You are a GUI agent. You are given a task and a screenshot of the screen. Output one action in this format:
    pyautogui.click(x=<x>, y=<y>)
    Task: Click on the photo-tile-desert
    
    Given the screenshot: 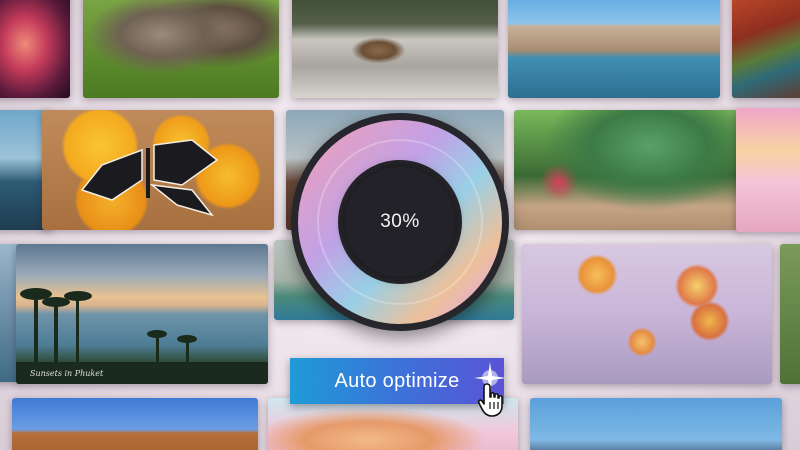 What is the action you would take?
    pyautogui.click(x=135, y=424)
    